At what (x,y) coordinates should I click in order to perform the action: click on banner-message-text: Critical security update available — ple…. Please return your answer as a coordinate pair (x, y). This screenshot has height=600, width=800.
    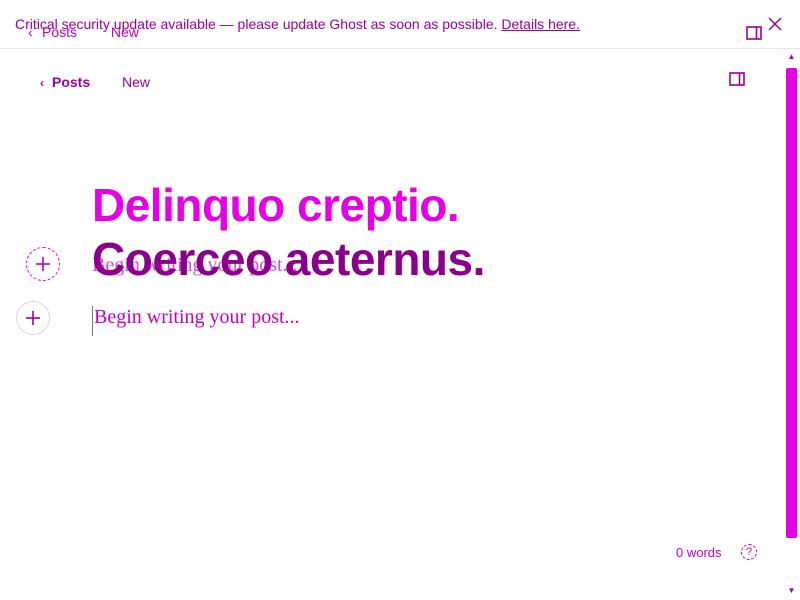
    Looking at the image, I should click on (256, 24).